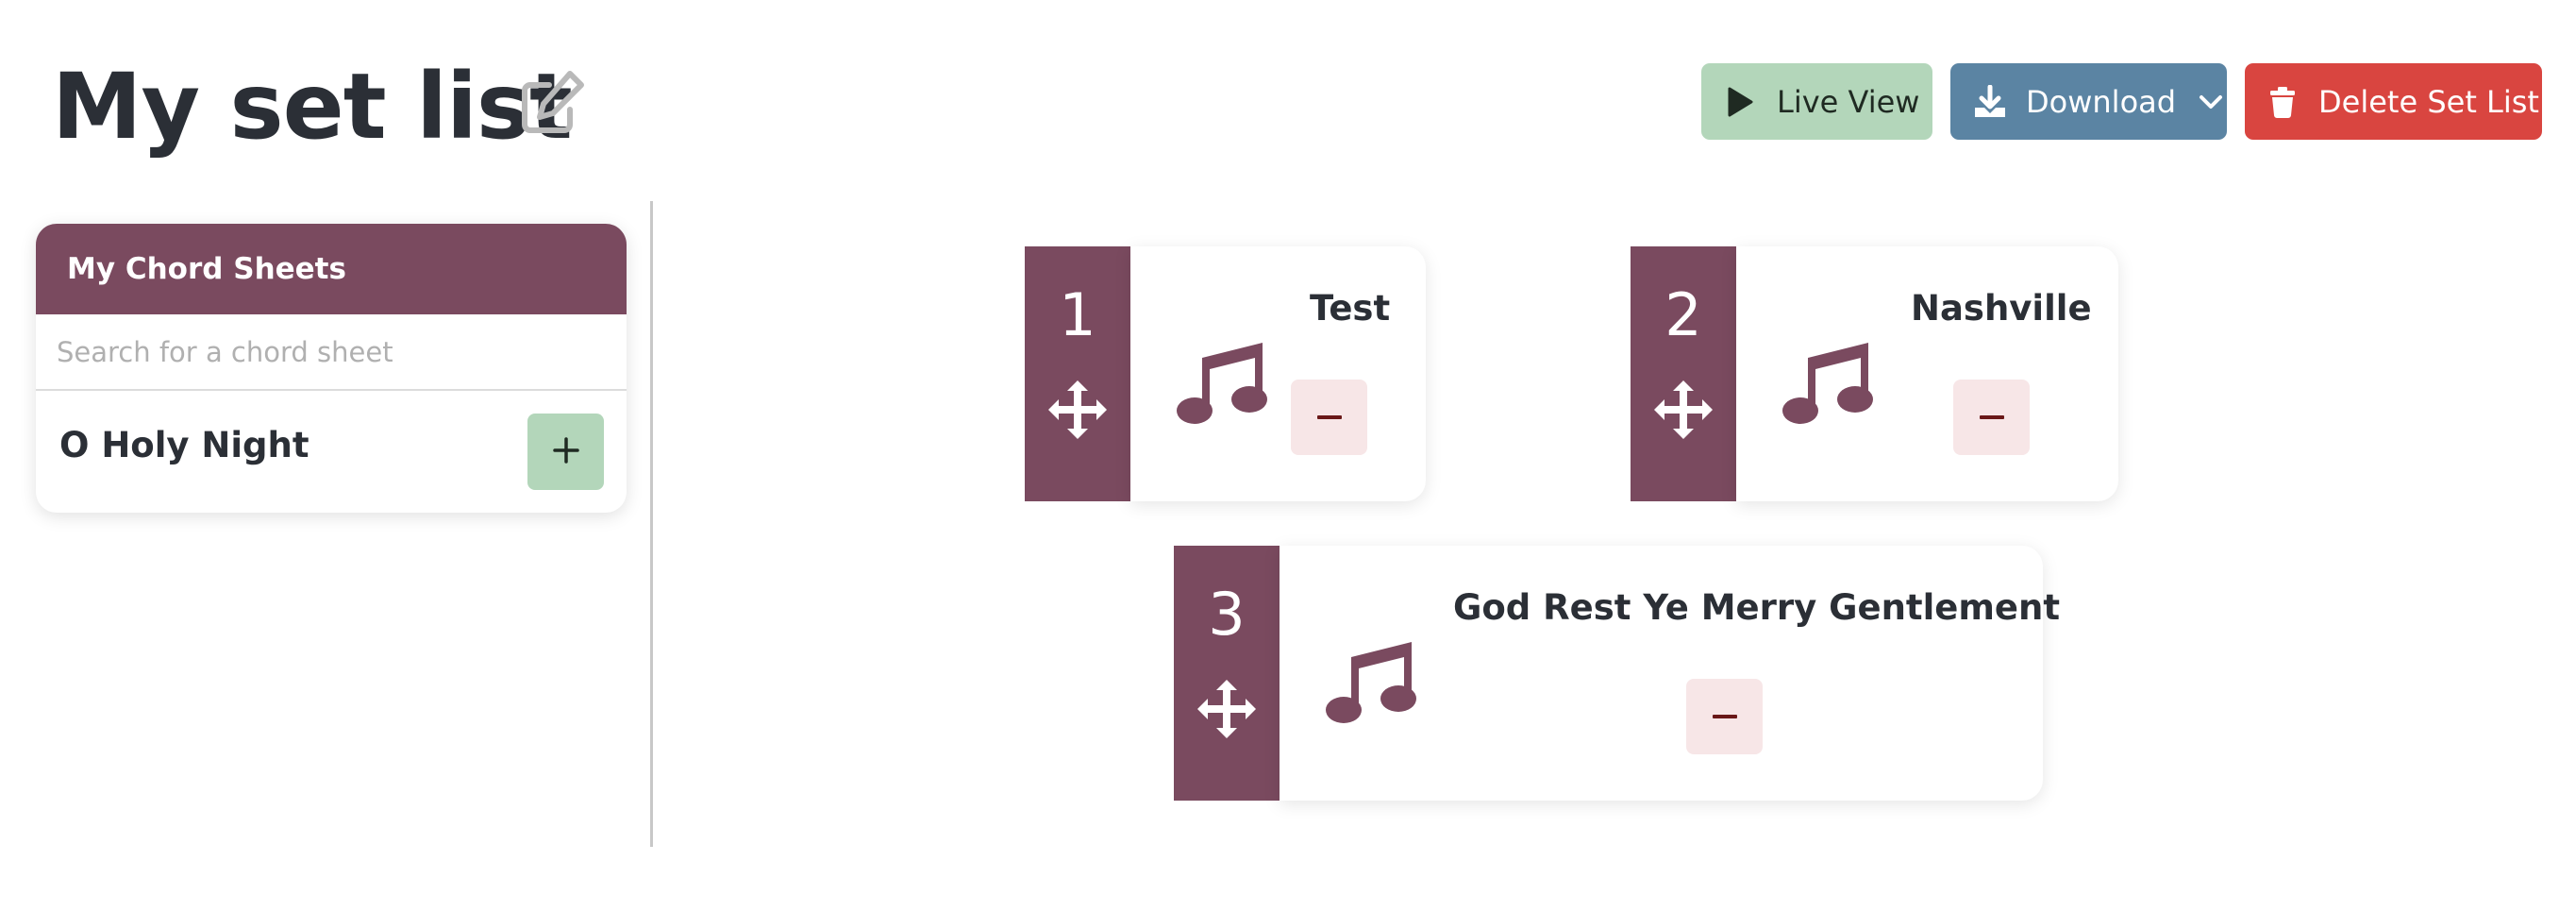  I want to click on chord-sheets-header: My Chord Sheets, so click(331, 269).